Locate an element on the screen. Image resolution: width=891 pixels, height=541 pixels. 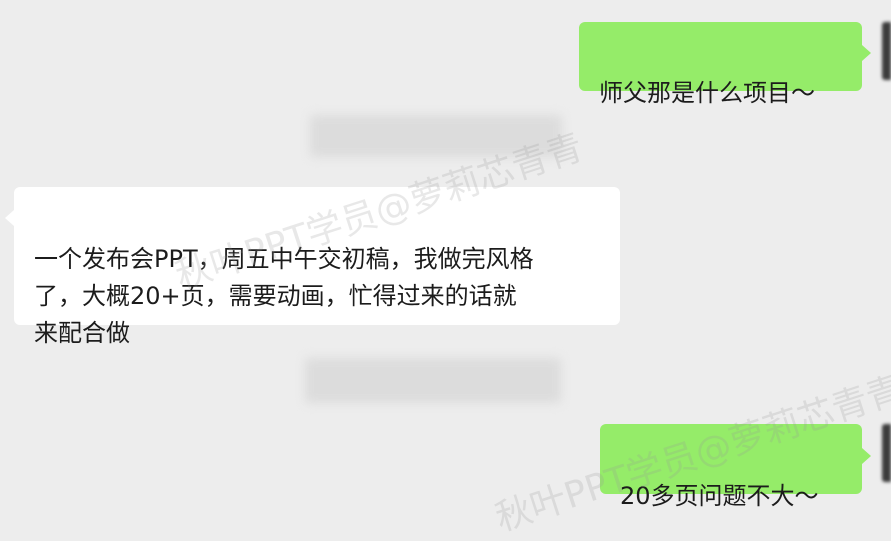
message-bubble-outgoing: 师父那是什么项目～ is located at coordinates (720, 64).